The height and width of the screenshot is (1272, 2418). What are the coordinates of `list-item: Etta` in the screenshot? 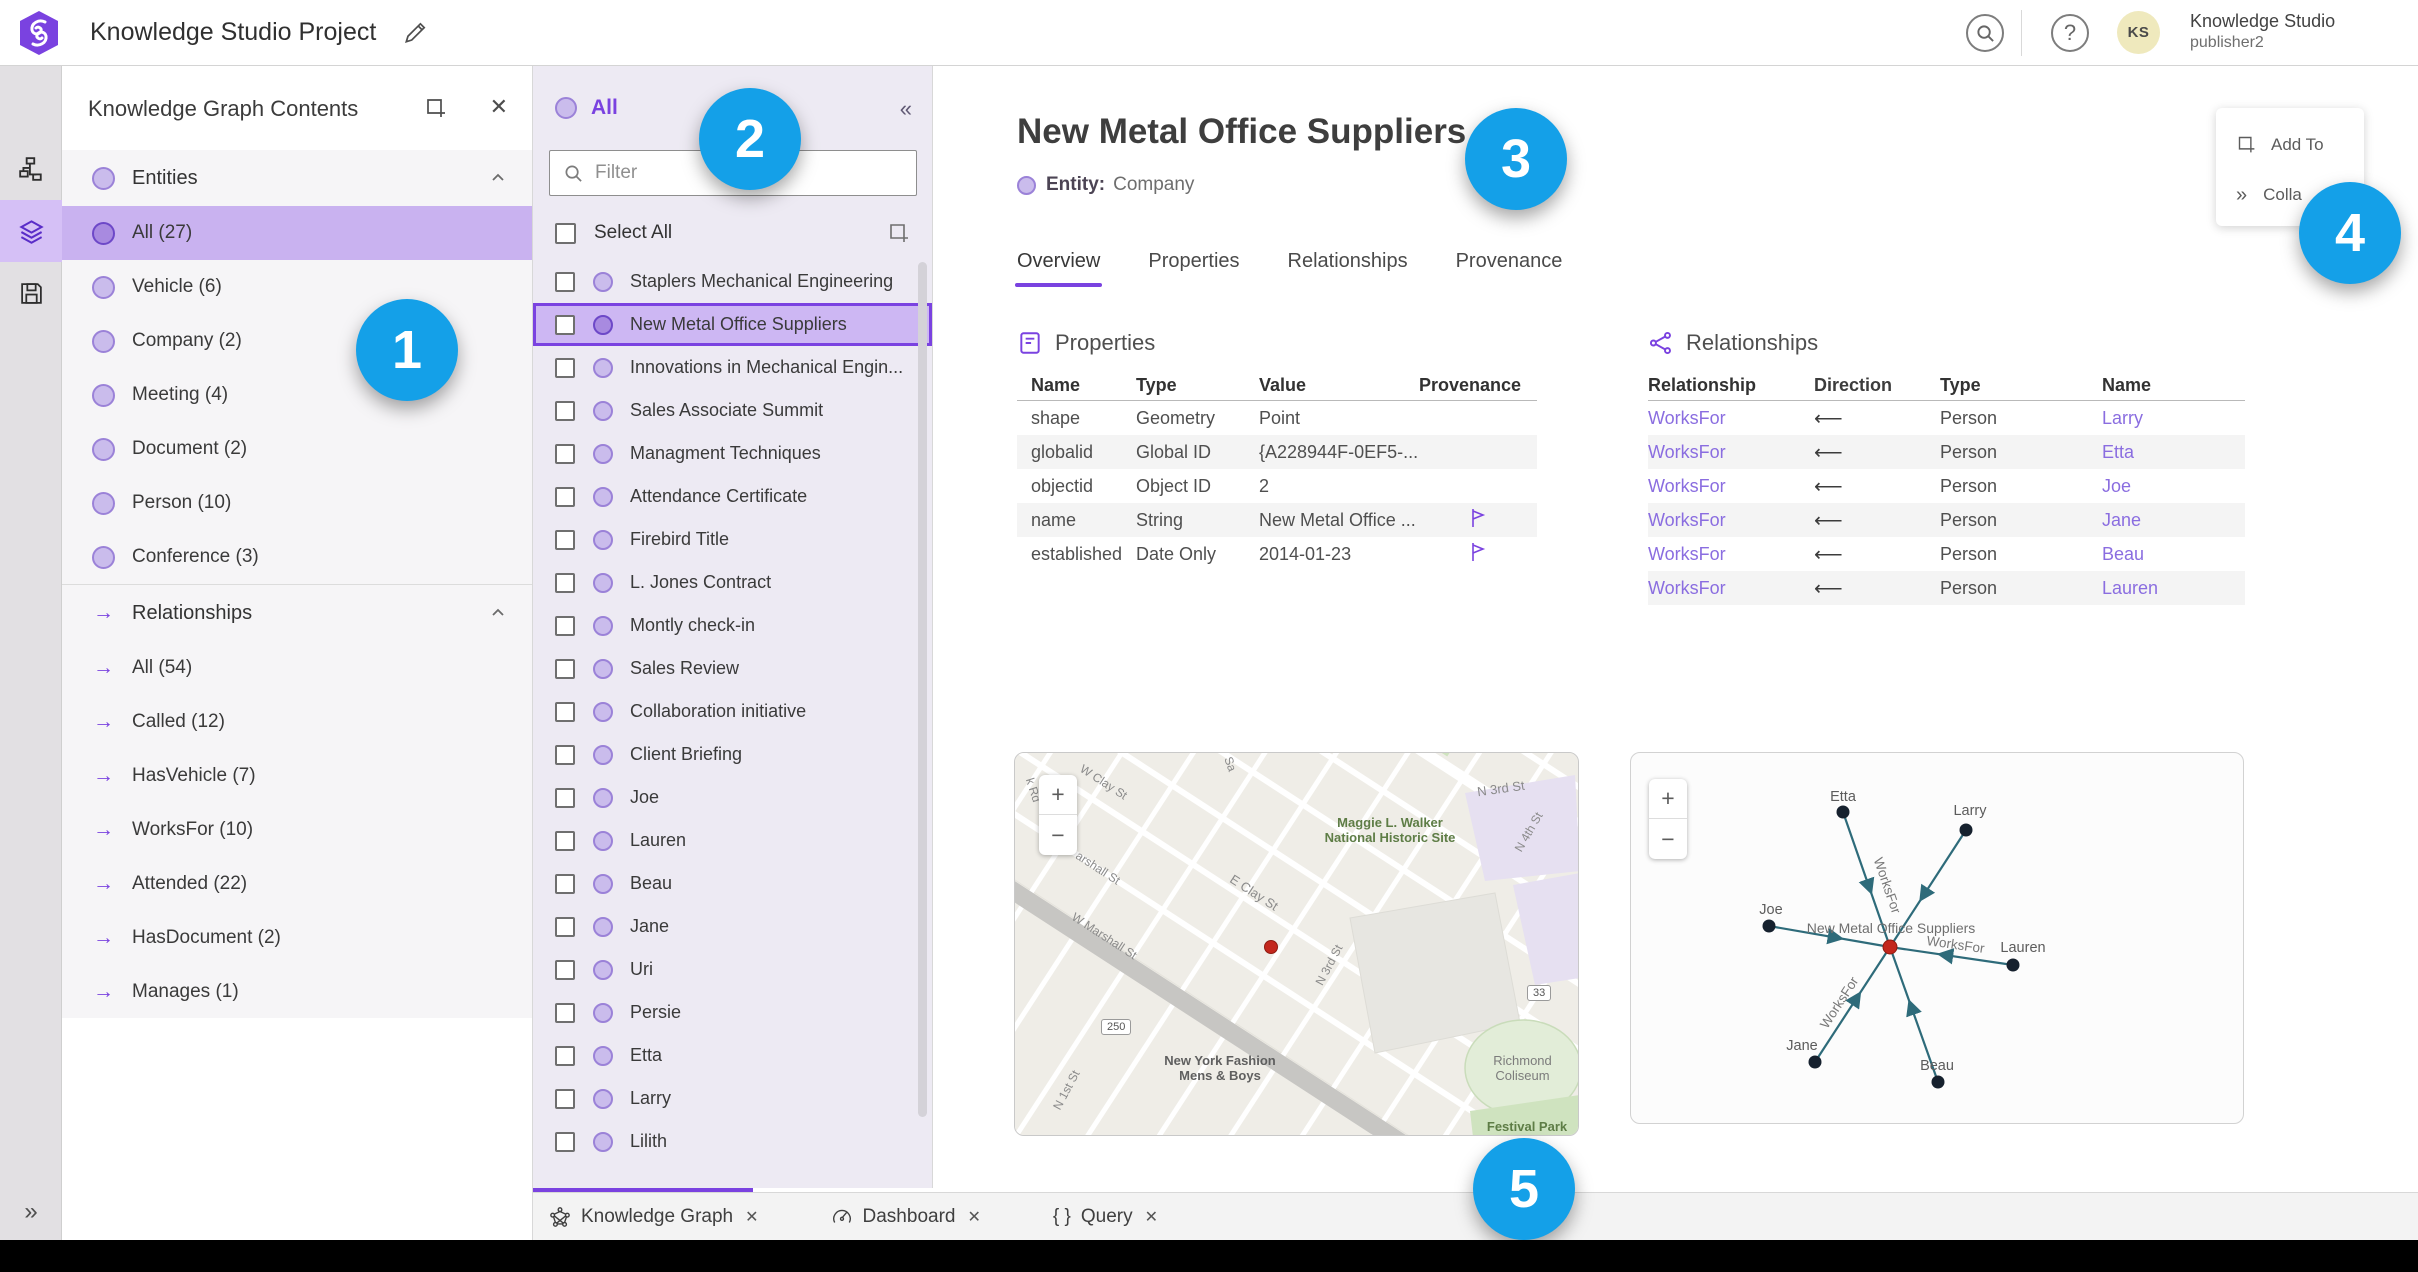 It's located at (732, 1055).